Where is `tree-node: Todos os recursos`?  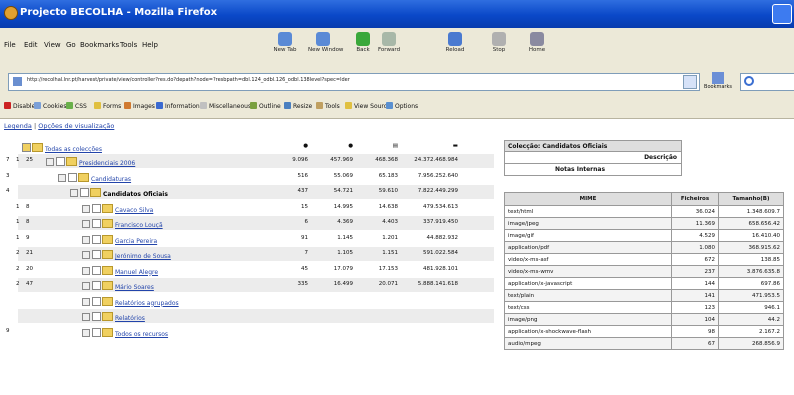 tree-node: Todos os recursos is located at coordinates (125, 332).